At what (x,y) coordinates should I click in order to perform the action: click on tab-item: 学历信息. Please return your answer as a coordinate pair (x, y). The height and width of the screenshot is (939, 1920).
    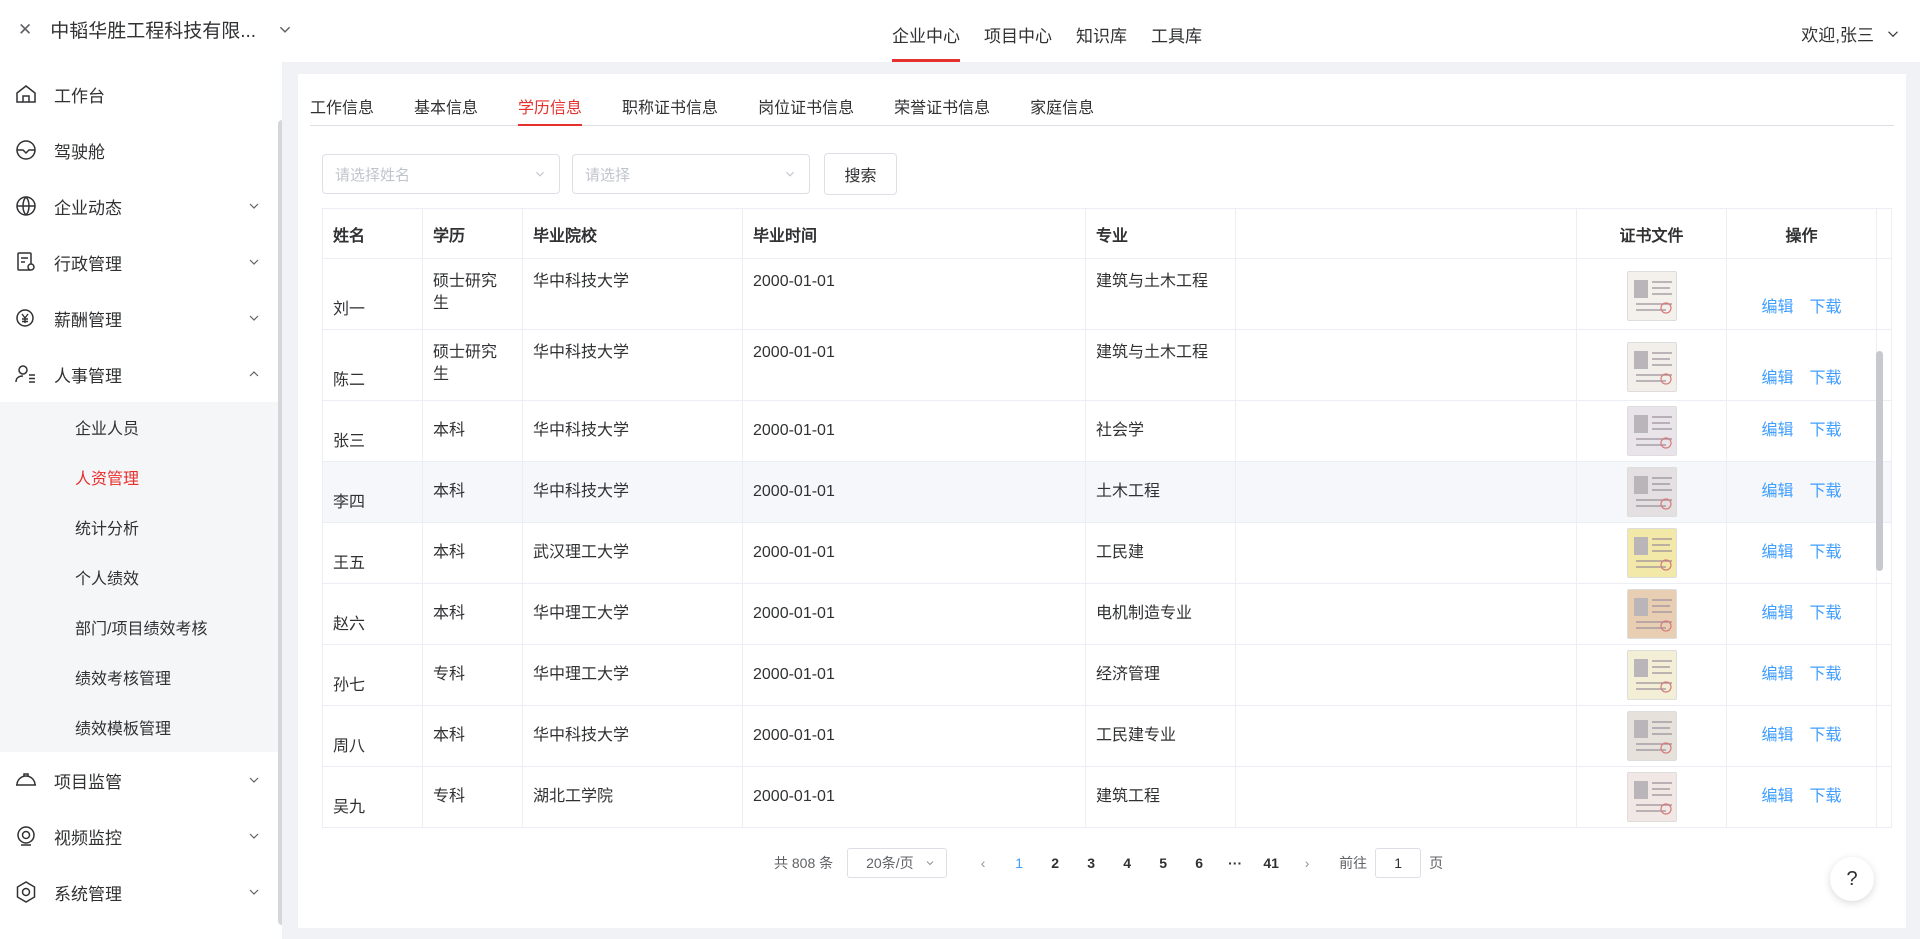
    Looking at the image, I should click on (550, 110).